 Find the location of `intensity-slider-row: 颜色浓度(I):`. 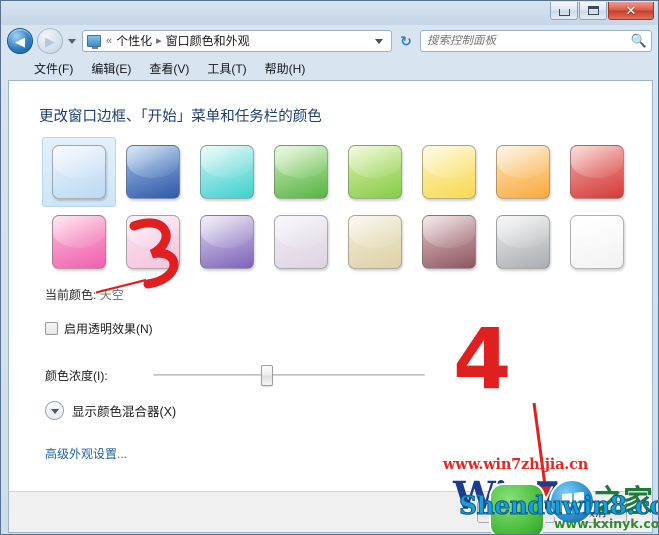

intensity-slider-row: 颜色浓度(I): is located at coordinates (235, 375).